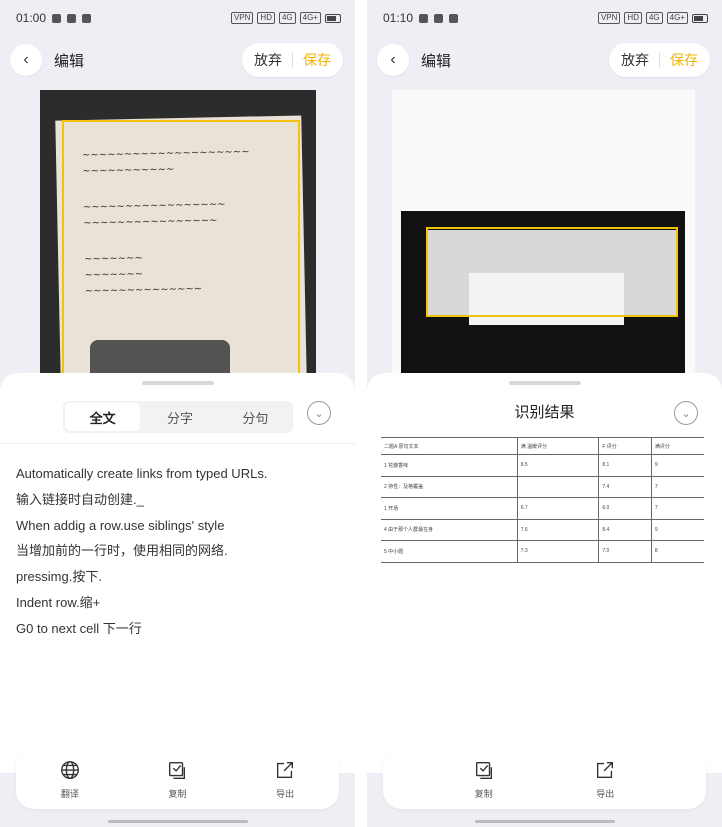 Image resolution: width=722 pixels, height=827 pixels. Describe the element at coordinates (69, 769) in the screenshot. I see `globe-icon` at that location.